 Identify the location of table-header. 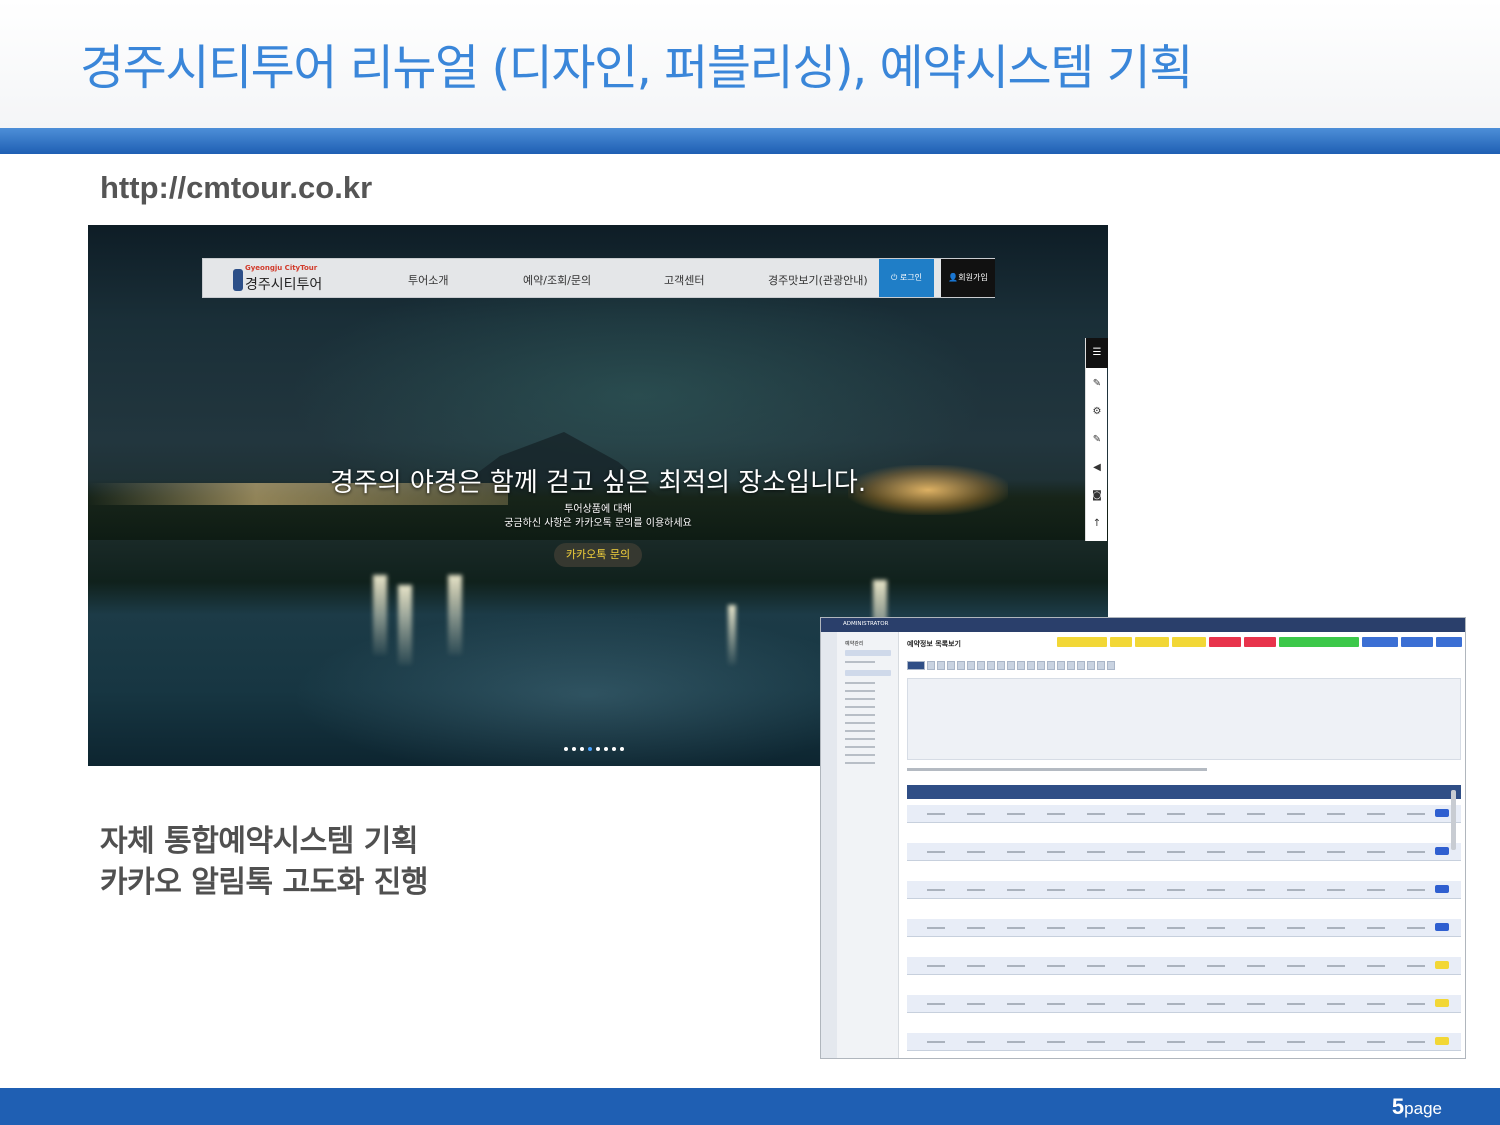
(1184, 792).